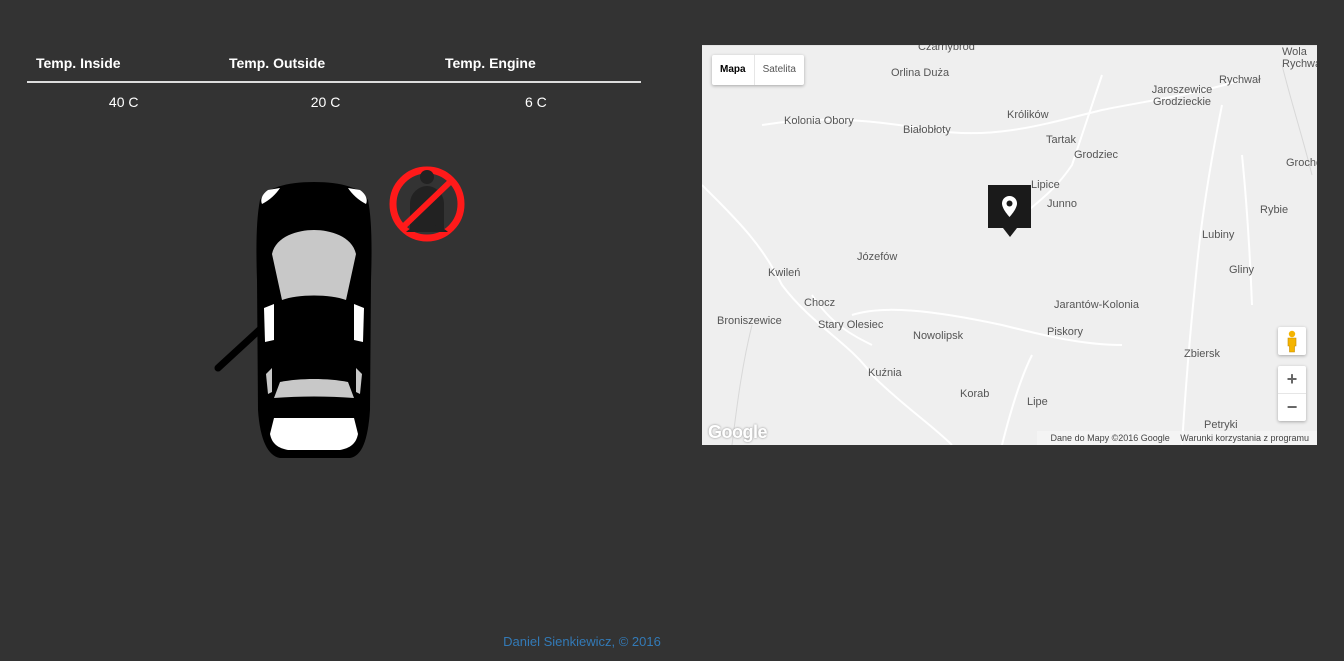 The height and width of the screenshot is (661, 1344). Describe the element at coordinates (1202, 354) in the screenshot. I see `place-label: Zbiersk` at that location.